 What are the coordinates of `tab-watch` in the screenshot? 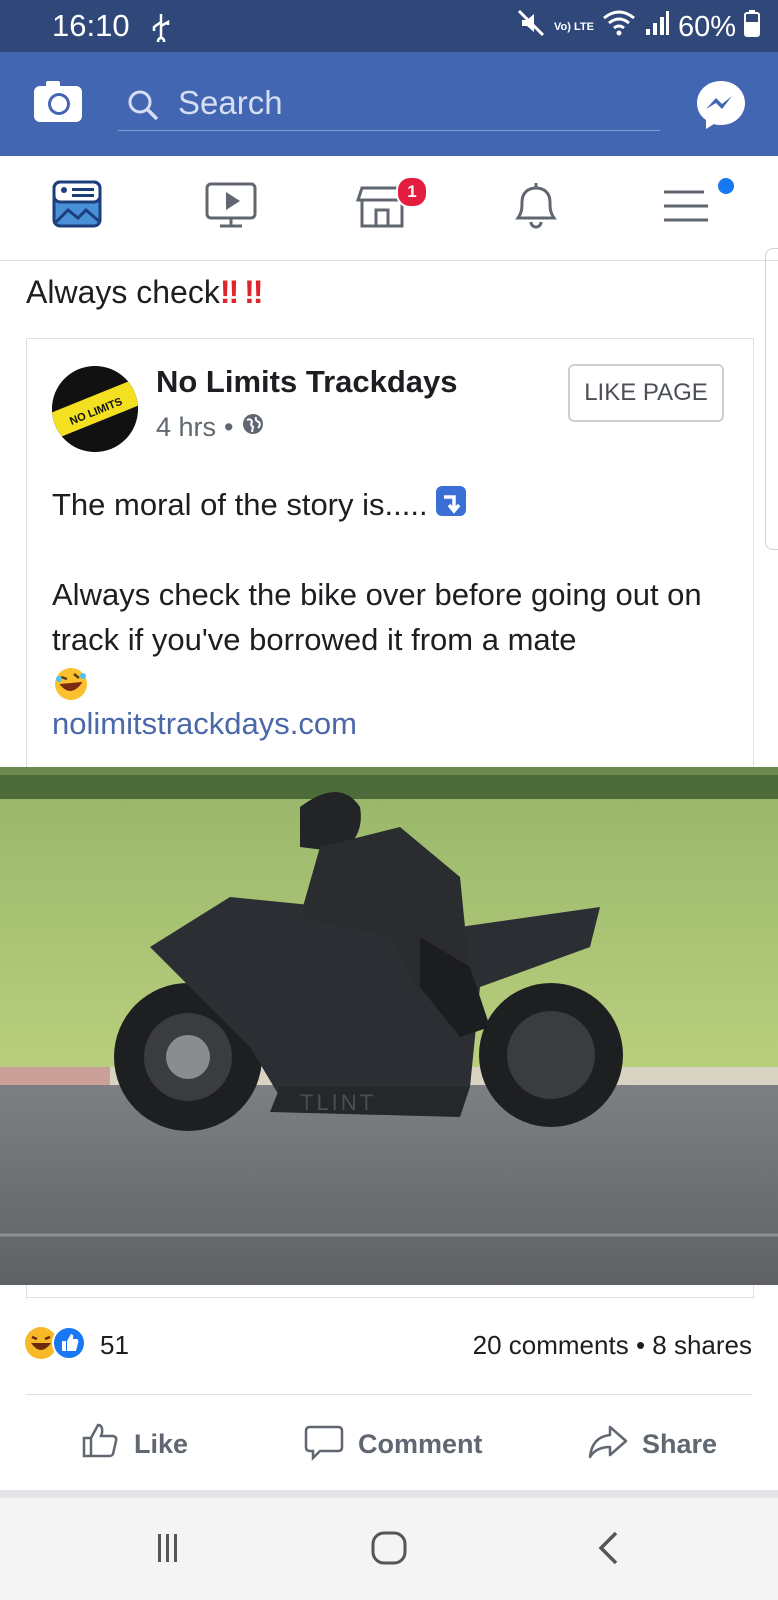 It's located at (234, 208).